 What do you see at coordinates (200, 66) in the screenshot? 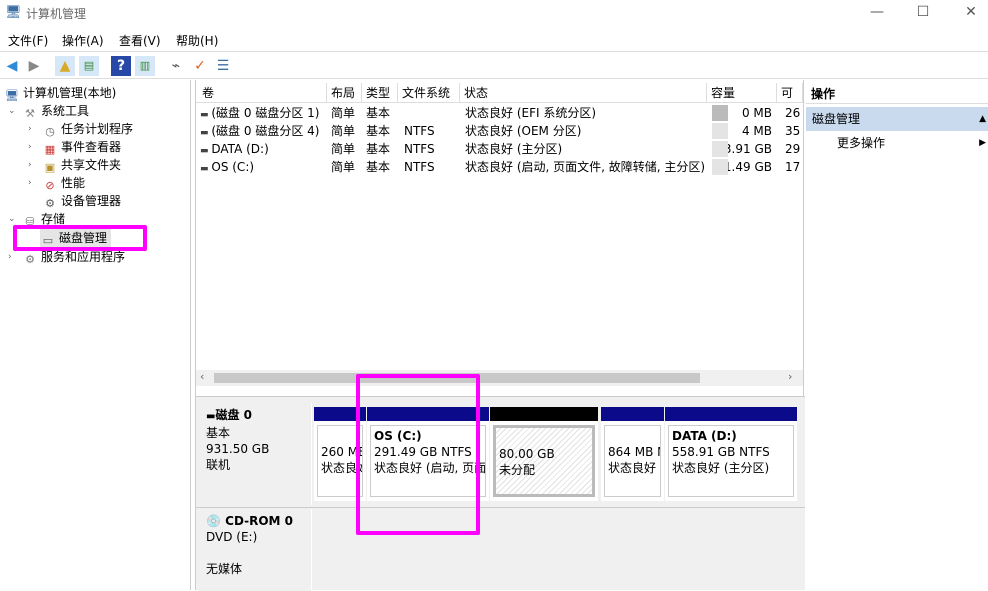
I see `check-icon: ✓` at bounding box center [200, 66].